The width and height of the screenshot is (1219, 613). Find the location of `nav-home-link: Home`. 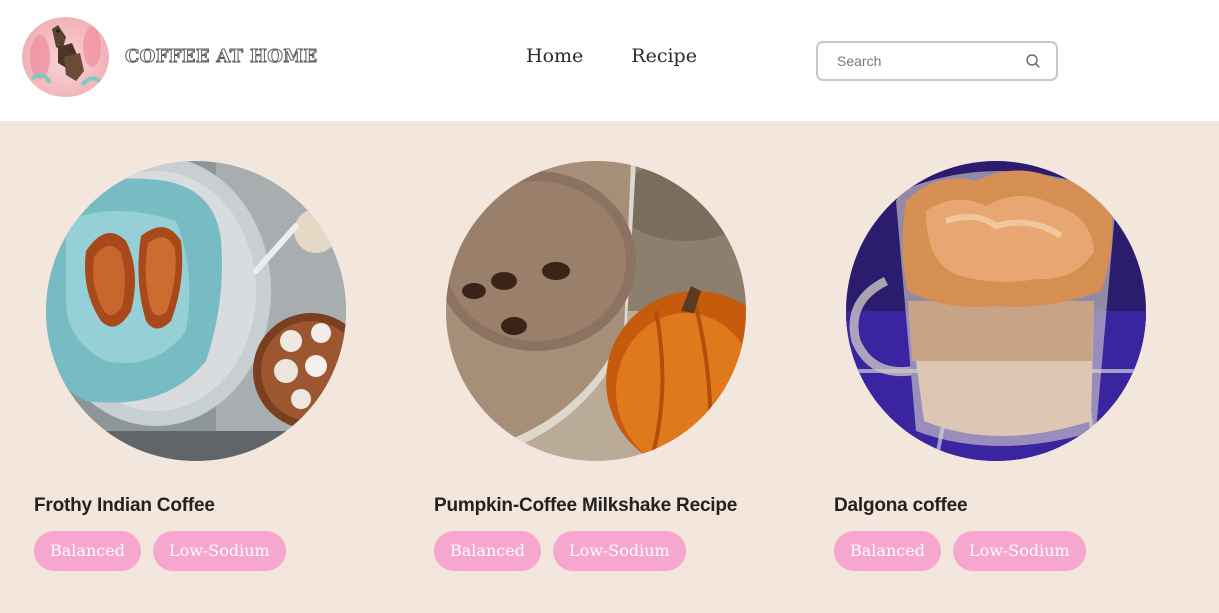

nav-home-link: Home is located at coordinates (554, 56).